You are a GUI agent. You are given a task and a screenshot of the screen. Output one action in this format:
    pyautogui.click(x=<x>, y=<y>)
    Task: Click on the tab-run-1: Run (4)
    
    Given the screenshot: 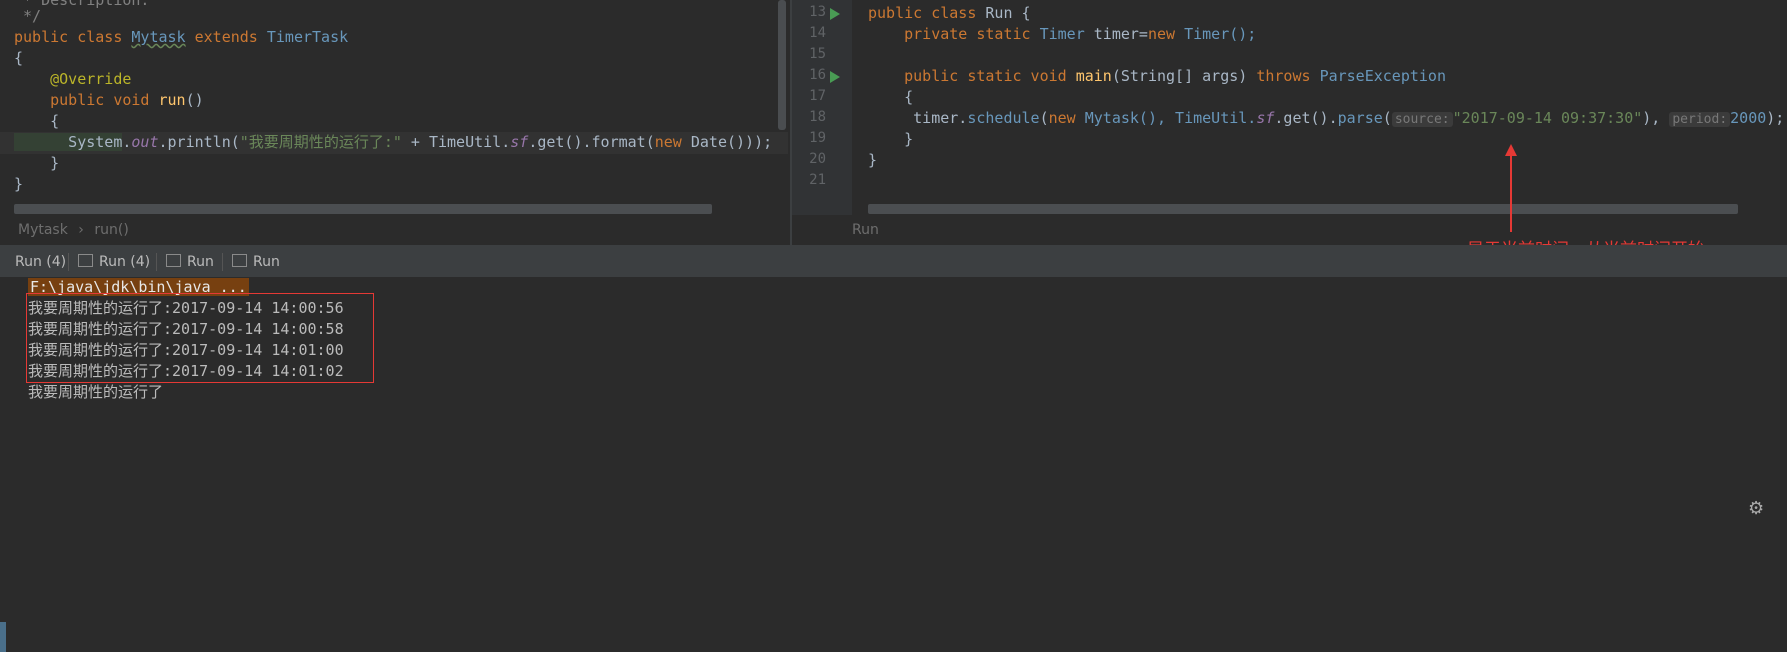 What is the action you would take?
    pyautogui.click(x=33, y=262)
    